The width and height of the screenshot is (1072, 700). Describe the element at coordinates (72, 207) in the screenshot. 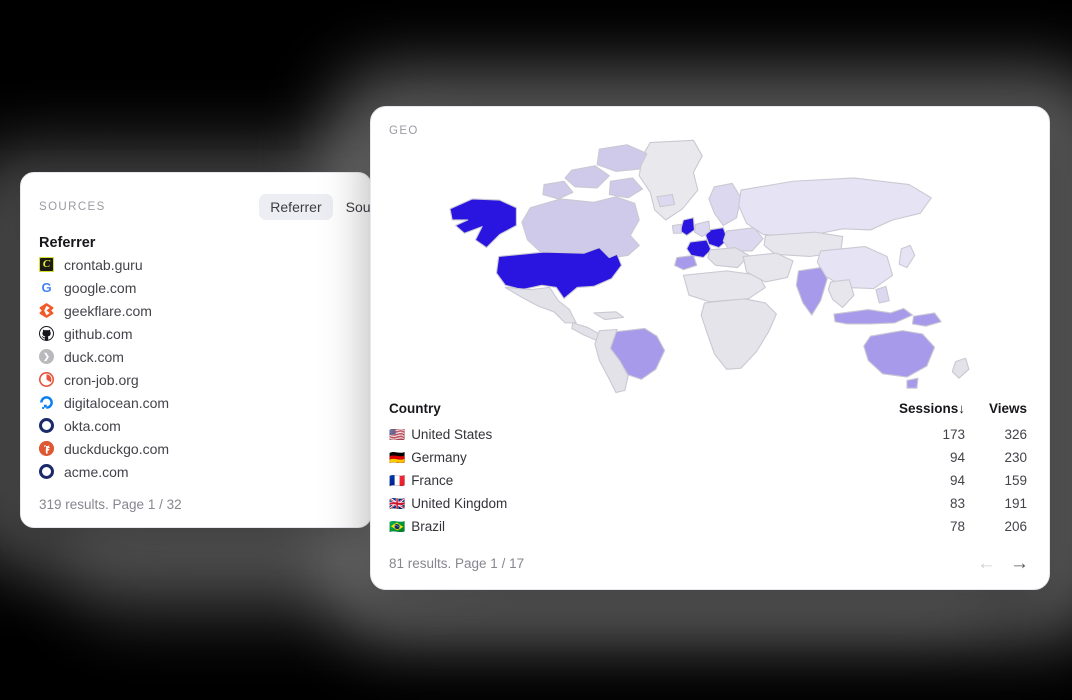

I see `sources-panel-title: SOURCES` at that location.